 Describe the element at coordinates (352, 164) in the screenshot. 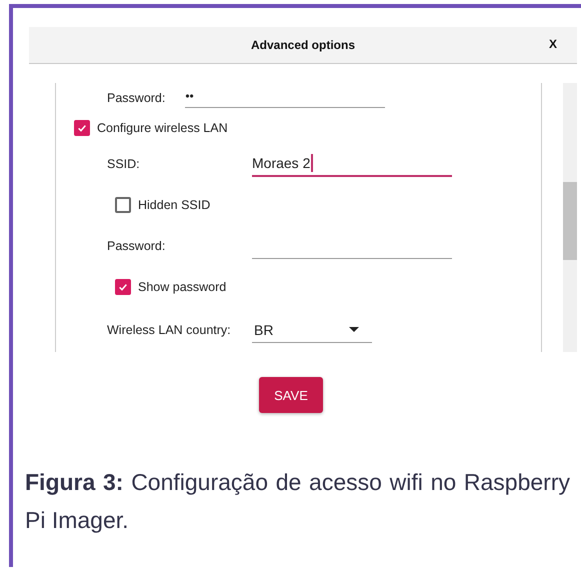

I see `input-field: Moraes 2` at that location.